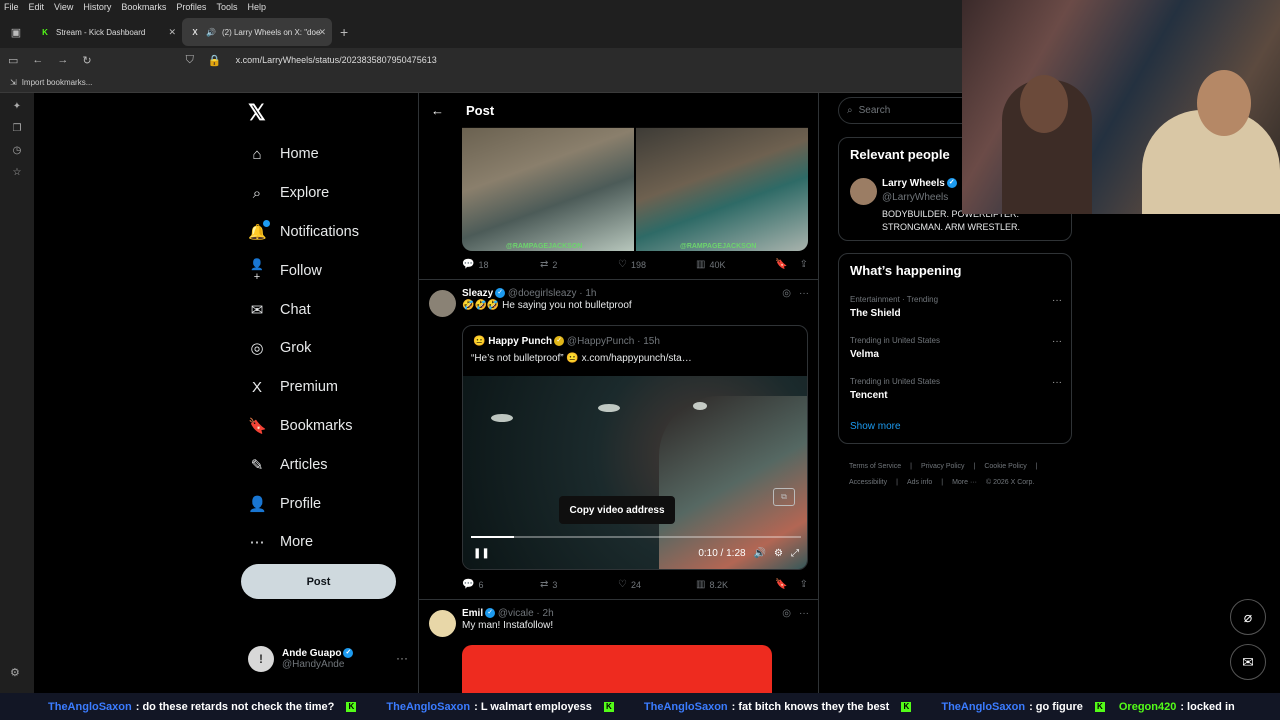 This screenshot has height=720, width=1280. What do you see at coordinates (303, 348) in the screenshot?
I see `nav-grok: ◎ Grok` at bounding box center [303, 348].